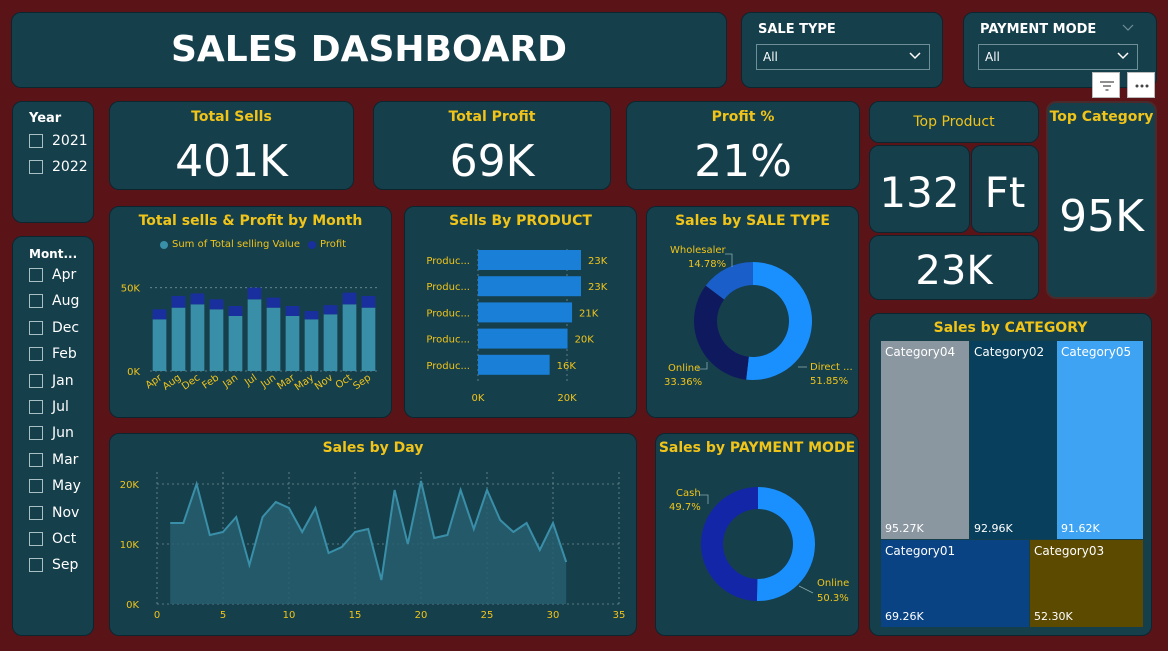 The width and height of the screenshot is (1168, 651). What do you see at coordinates (368, 542) in the screenshot?
I see `area-fill` at bounding box center [368, 542].